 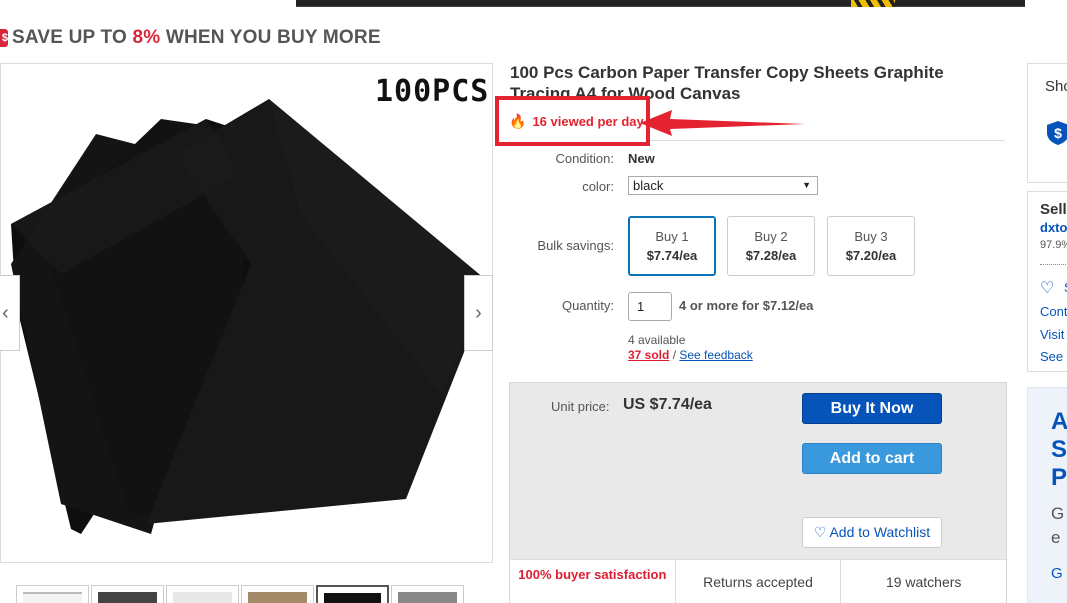 I want to click on ad-text-line: G, so click(x=1058, y=513).